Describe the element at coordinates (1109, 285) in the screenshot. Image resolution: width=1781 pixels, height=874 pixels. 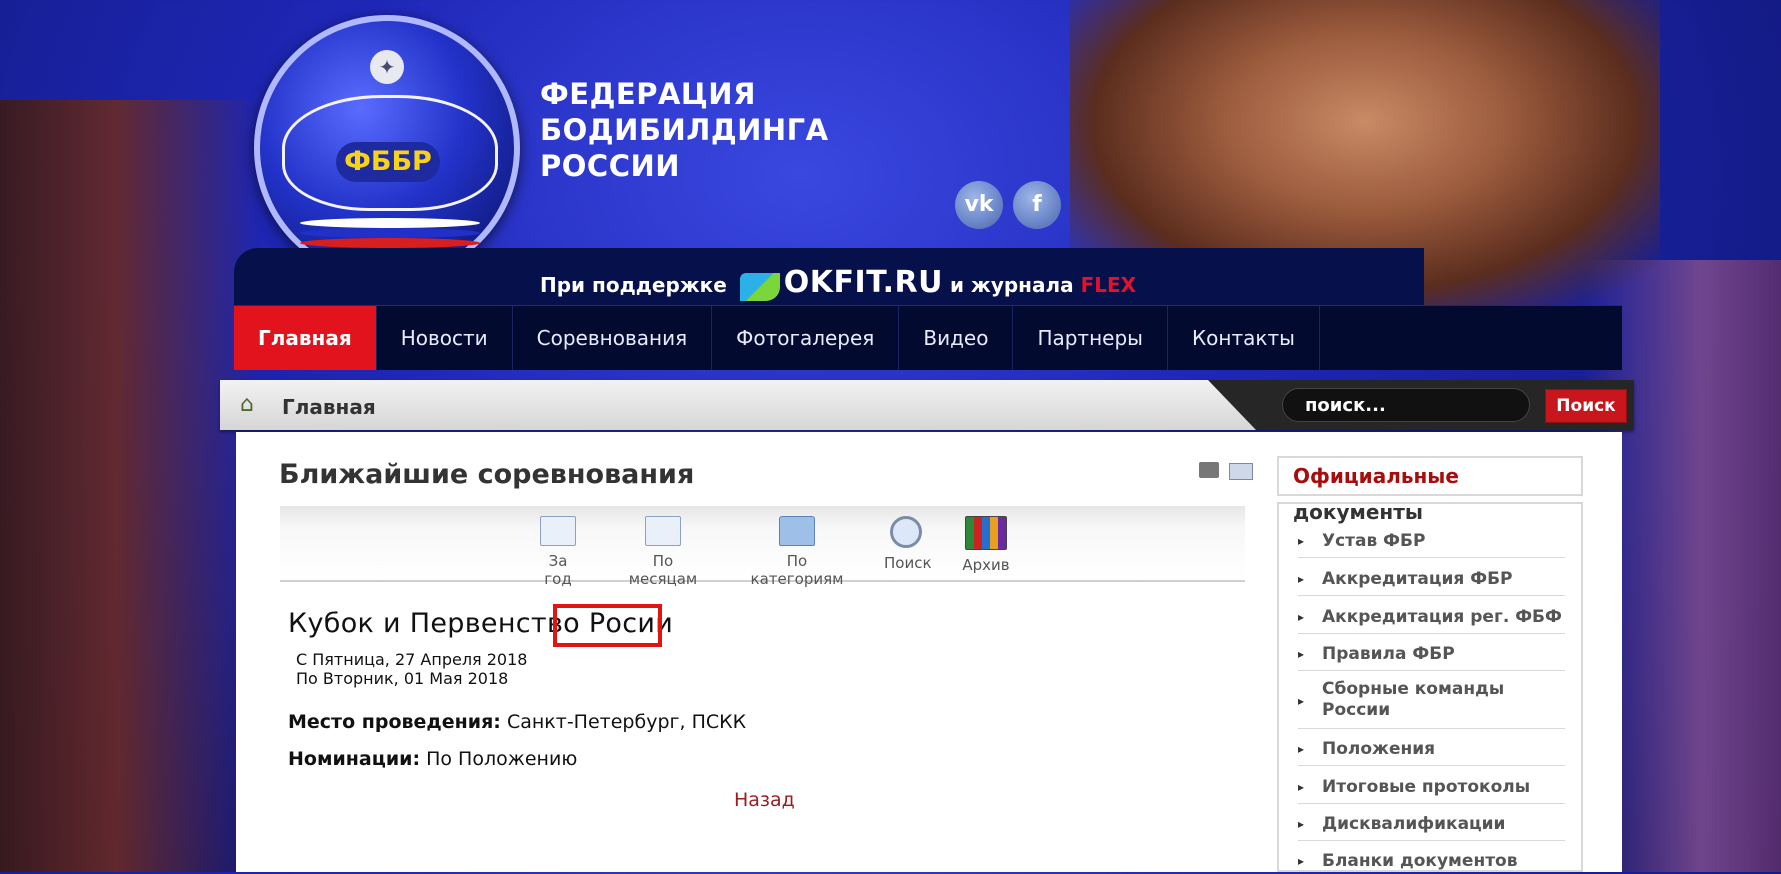
I see `flex-magazine-link: FLEX` at that location.